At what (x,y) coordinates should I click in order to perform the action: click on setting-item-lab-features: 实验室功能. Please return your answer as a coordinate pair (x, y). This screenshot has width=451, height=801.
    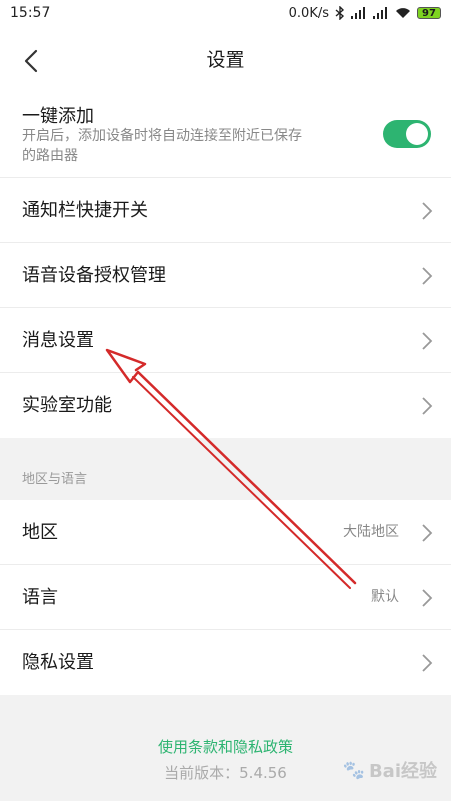
    Looking at the image, I should click on (225, 405).